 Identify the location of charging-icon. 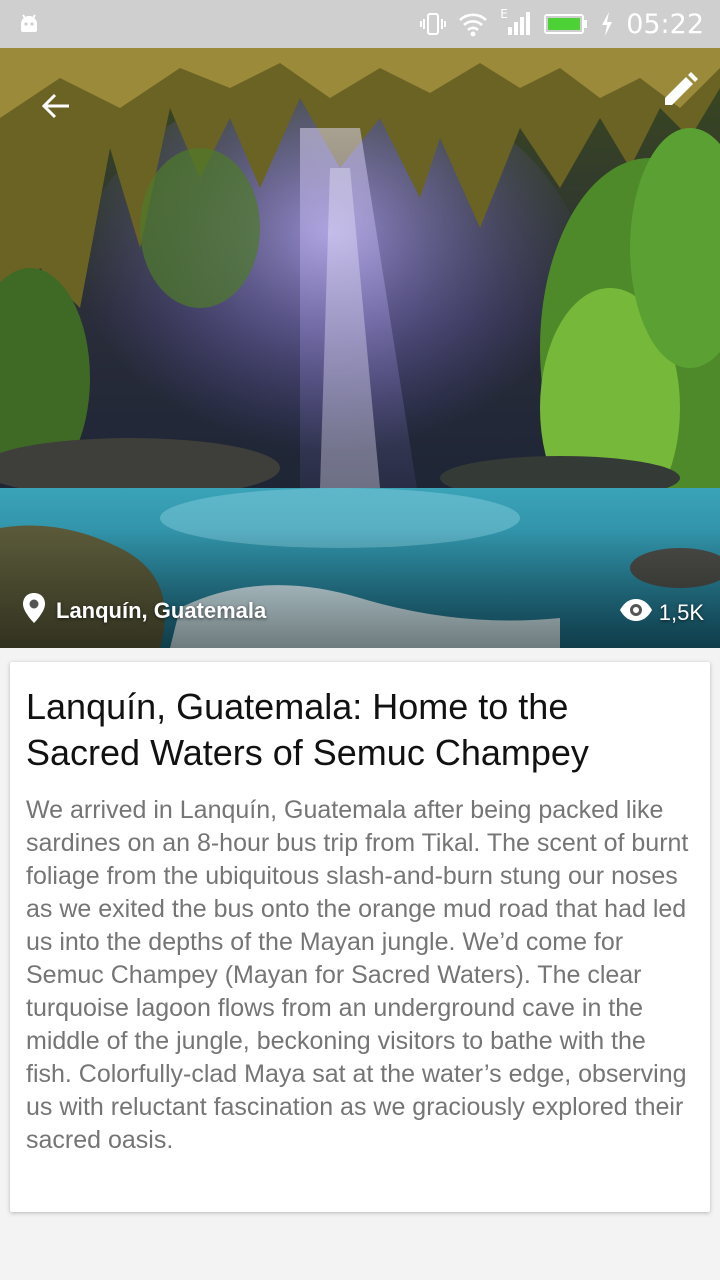
(607, 24).